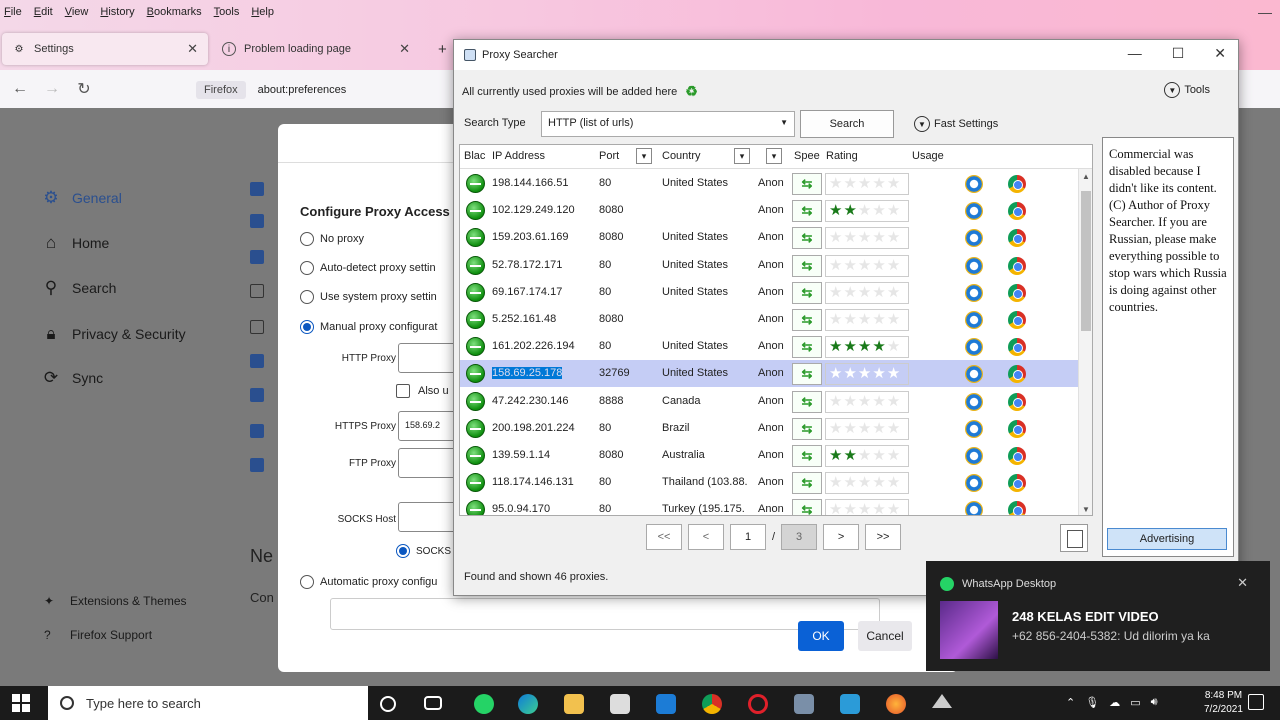 This screenshot has width=1280, height=720. Describe the element at coordinates (1086, 261) in the screenshot. I see `scroll-thumb` at that location.